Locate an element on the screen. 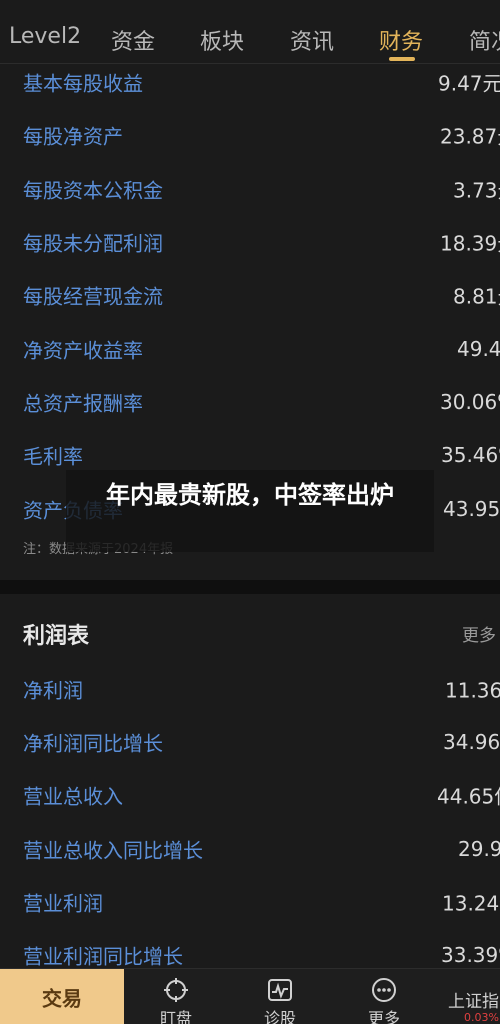 This screenshot has height=1024, width=500. income-value: 34.96% is located at coordinates (471, 741).